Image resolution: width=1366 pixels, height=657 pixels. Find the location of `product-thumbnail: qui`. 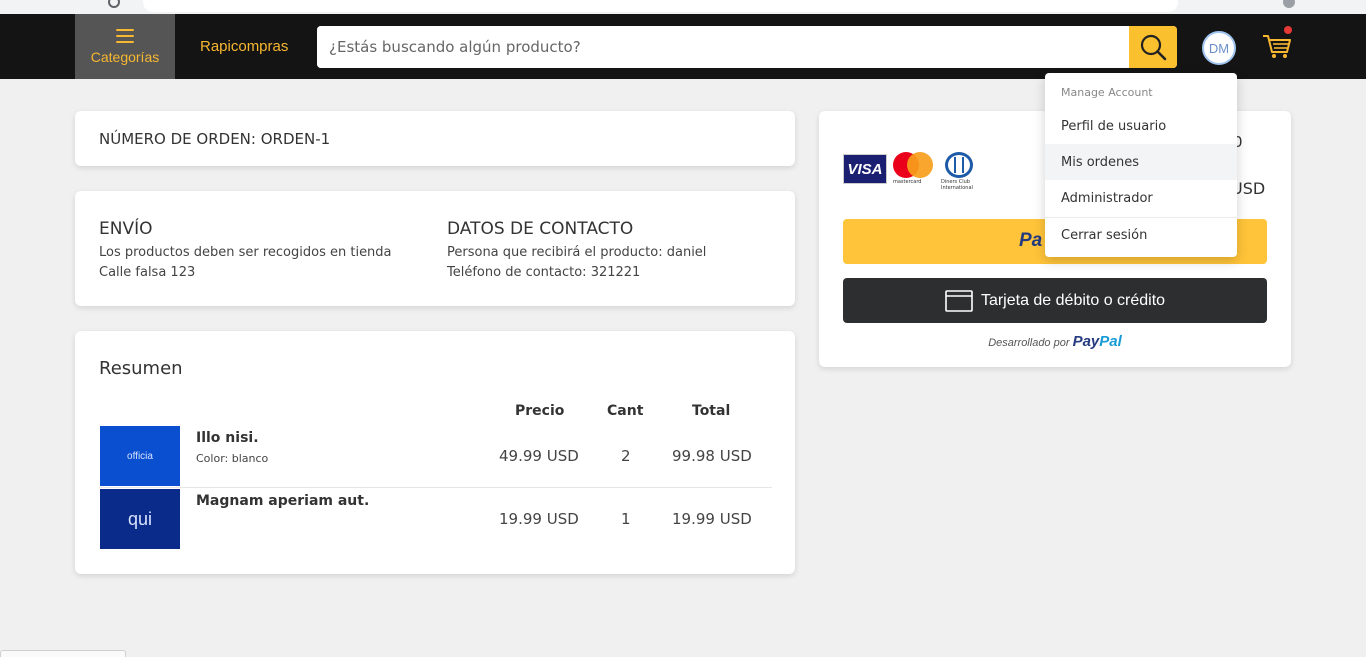

product-thumbnail: qui is located at coordinates (140, 519).